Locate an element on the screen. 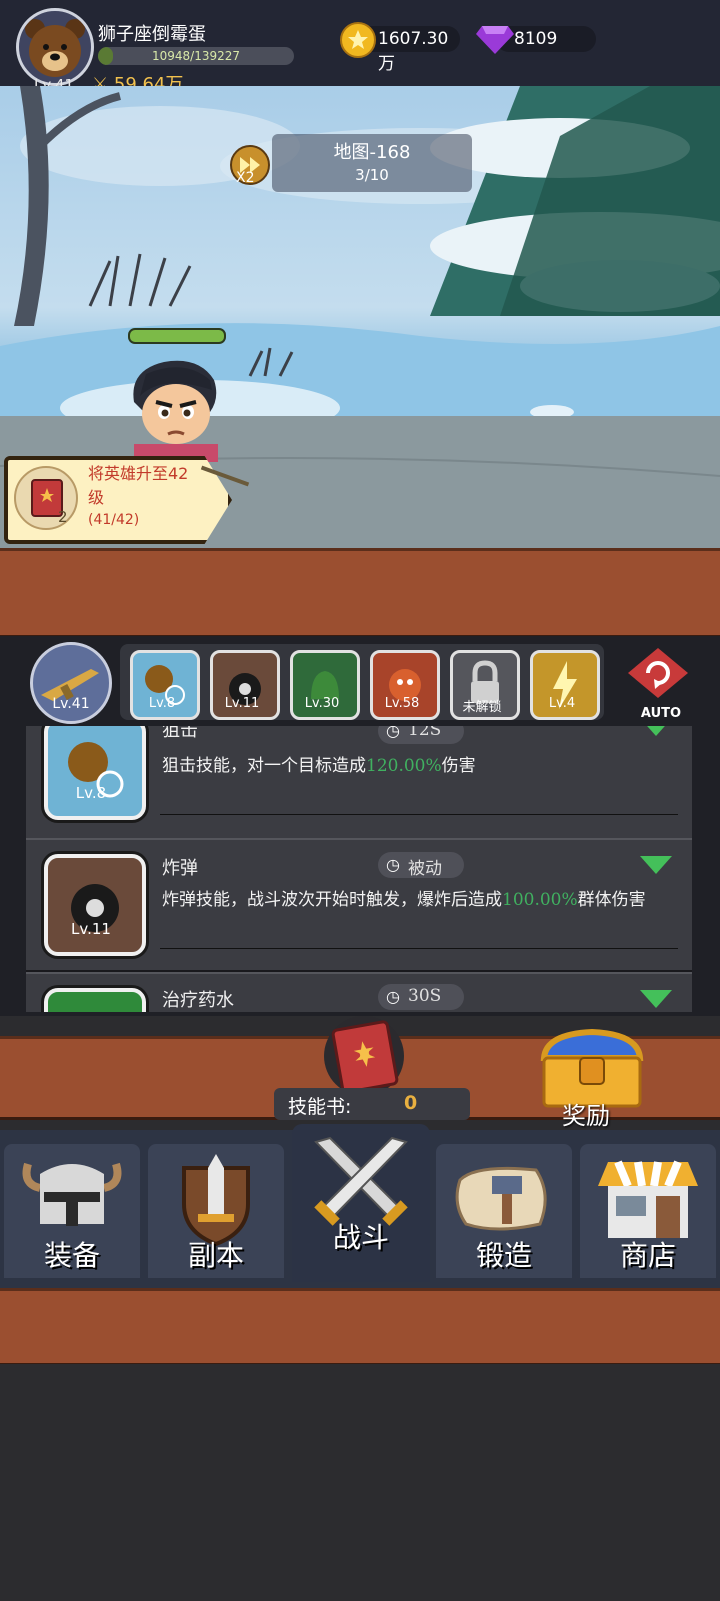 This screenshot has width=720, height=1601. skill-slot-level: Lv.4 is located at coordinates (562, 703).